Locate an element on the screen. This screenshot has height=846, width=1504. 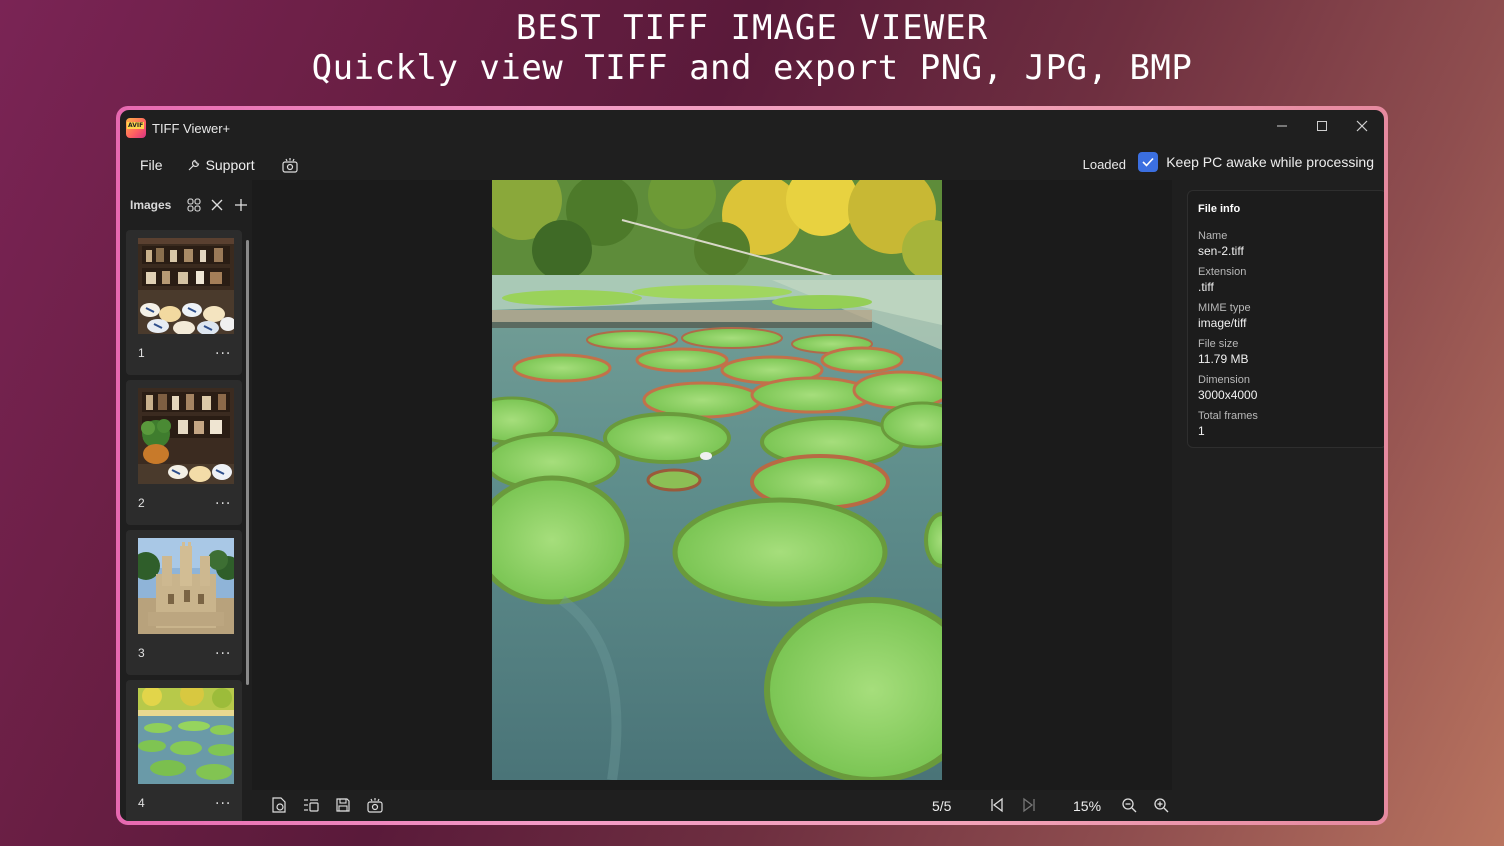
batch-process-icon is located at coordinates (375, 805).